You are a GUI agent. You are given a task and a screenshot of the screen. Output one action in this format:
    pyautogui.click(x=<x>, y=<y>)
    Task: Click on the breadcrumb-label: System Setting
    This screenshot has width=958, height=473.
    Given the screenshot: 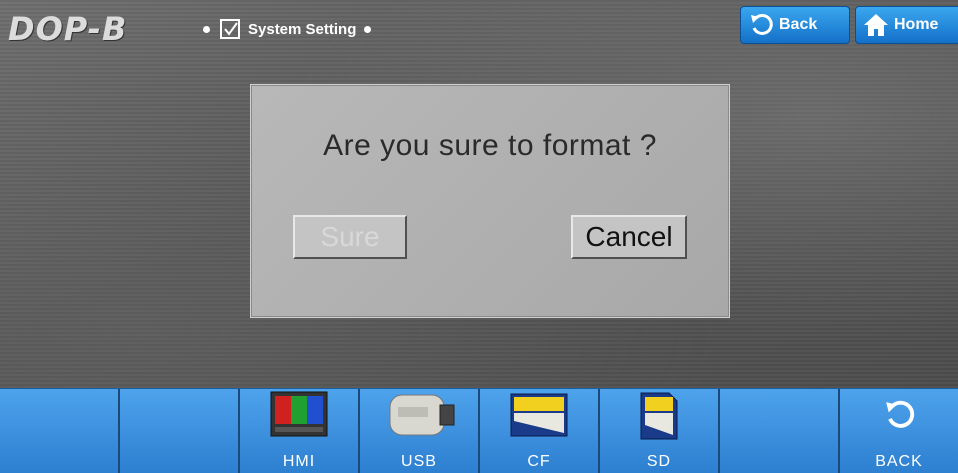 What is the action you would take?
    pyautogui.click(x=302, y=29)
    